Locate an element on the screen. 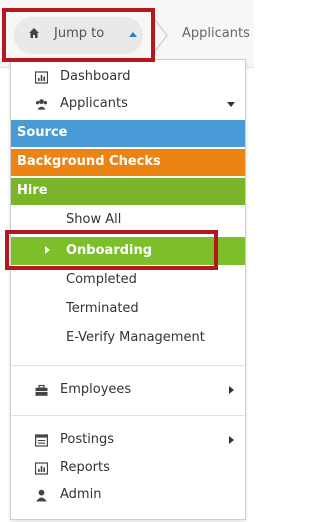 The width and height of the screenshot is (320, 522). menu-item-dashboard: Dashboard is located at coordinates (128, 78).